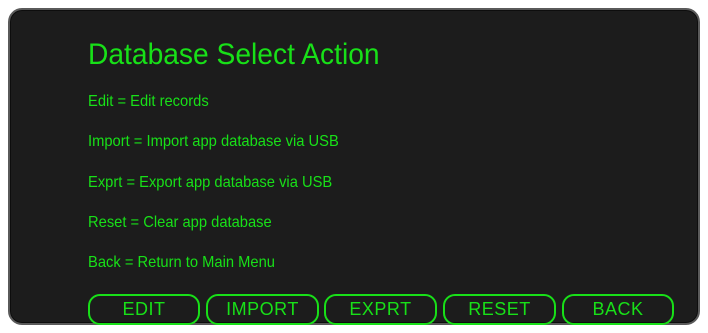 The image size is (708, 333). I want to click on edit-button: EDIT, so click(144, 309).